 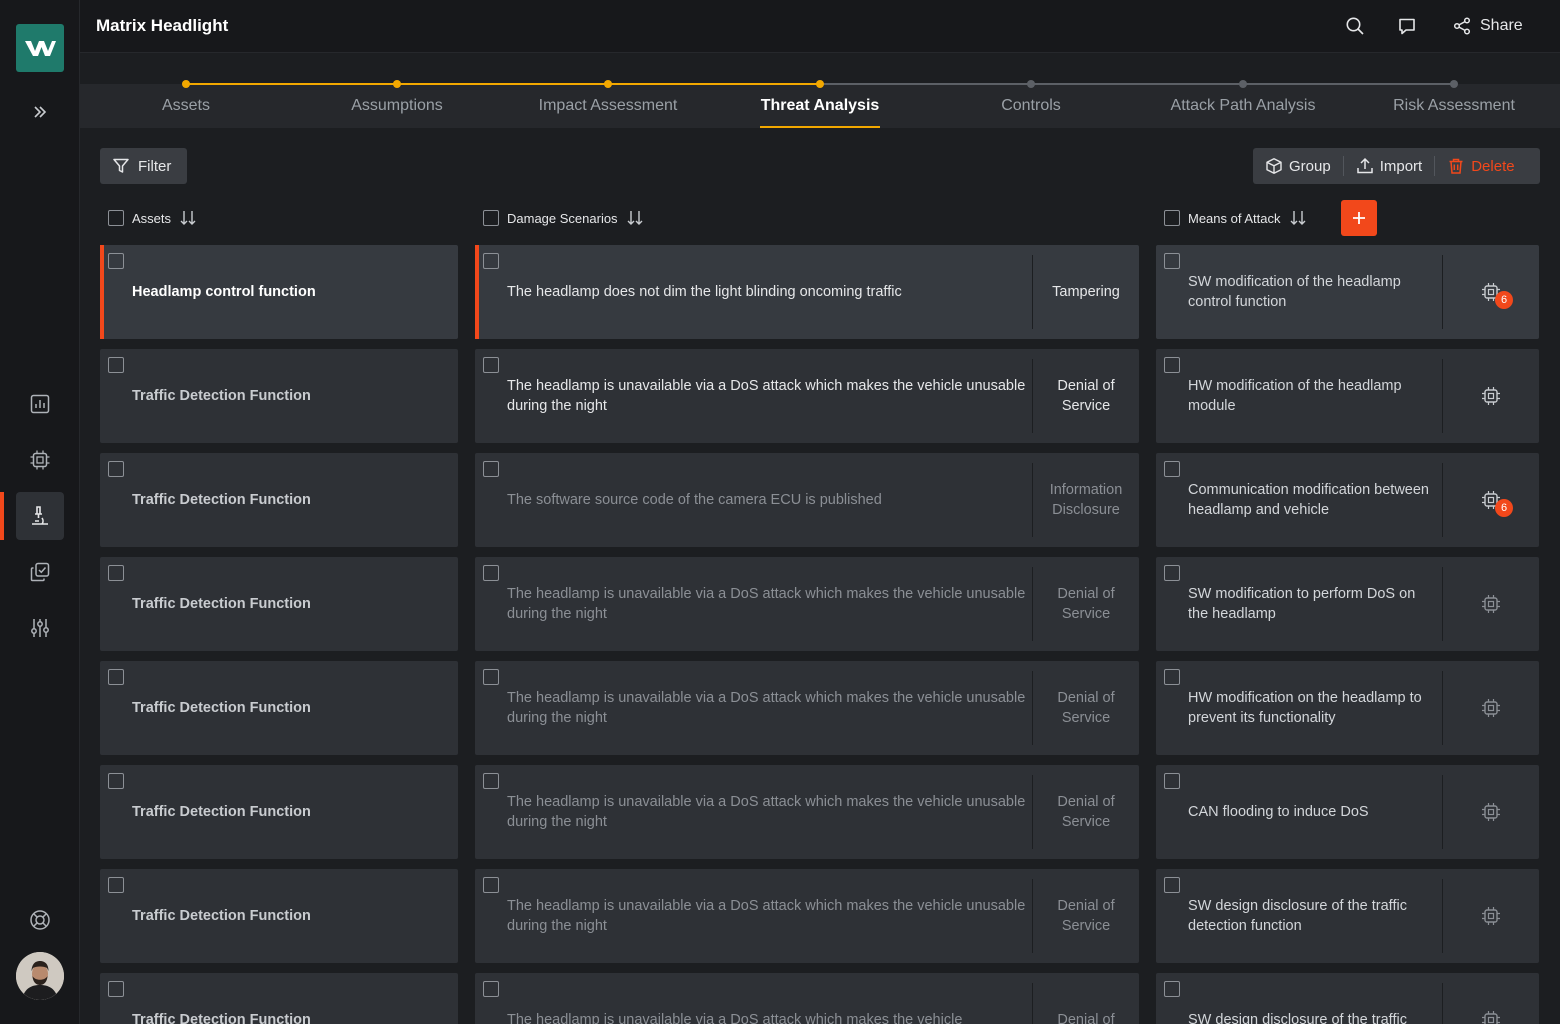 I want to click on app-title: Matrix Headlight, so click(x=162, y=25).